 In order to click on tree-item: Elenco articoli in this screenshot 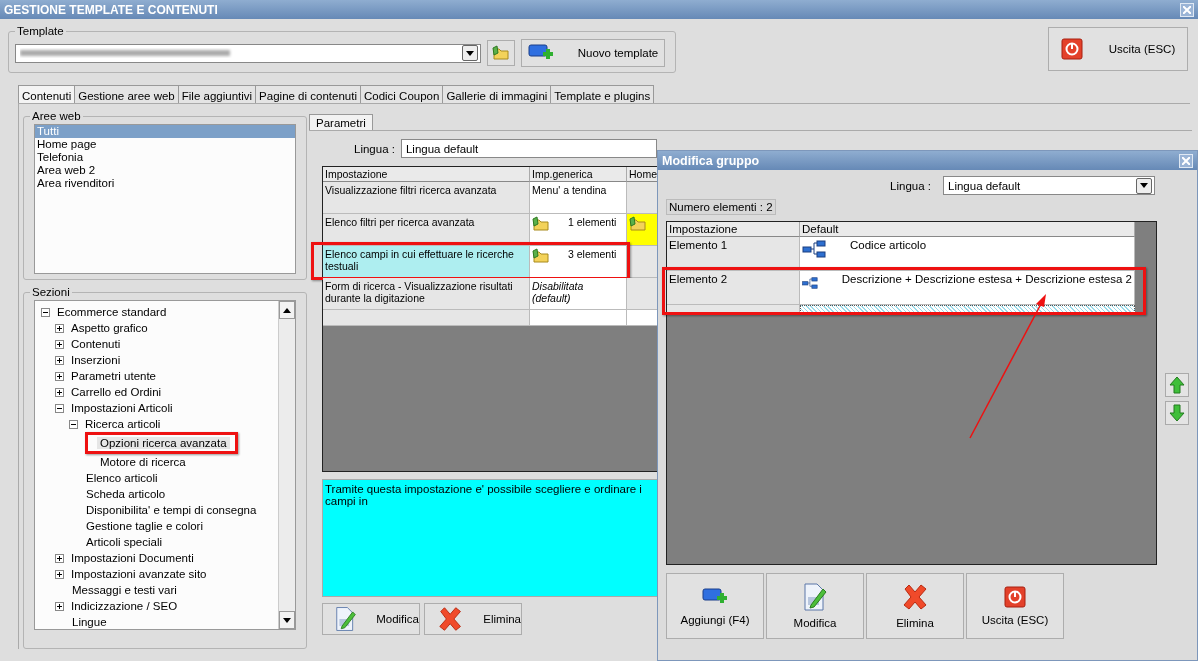, I will do `click(122, 478)`.